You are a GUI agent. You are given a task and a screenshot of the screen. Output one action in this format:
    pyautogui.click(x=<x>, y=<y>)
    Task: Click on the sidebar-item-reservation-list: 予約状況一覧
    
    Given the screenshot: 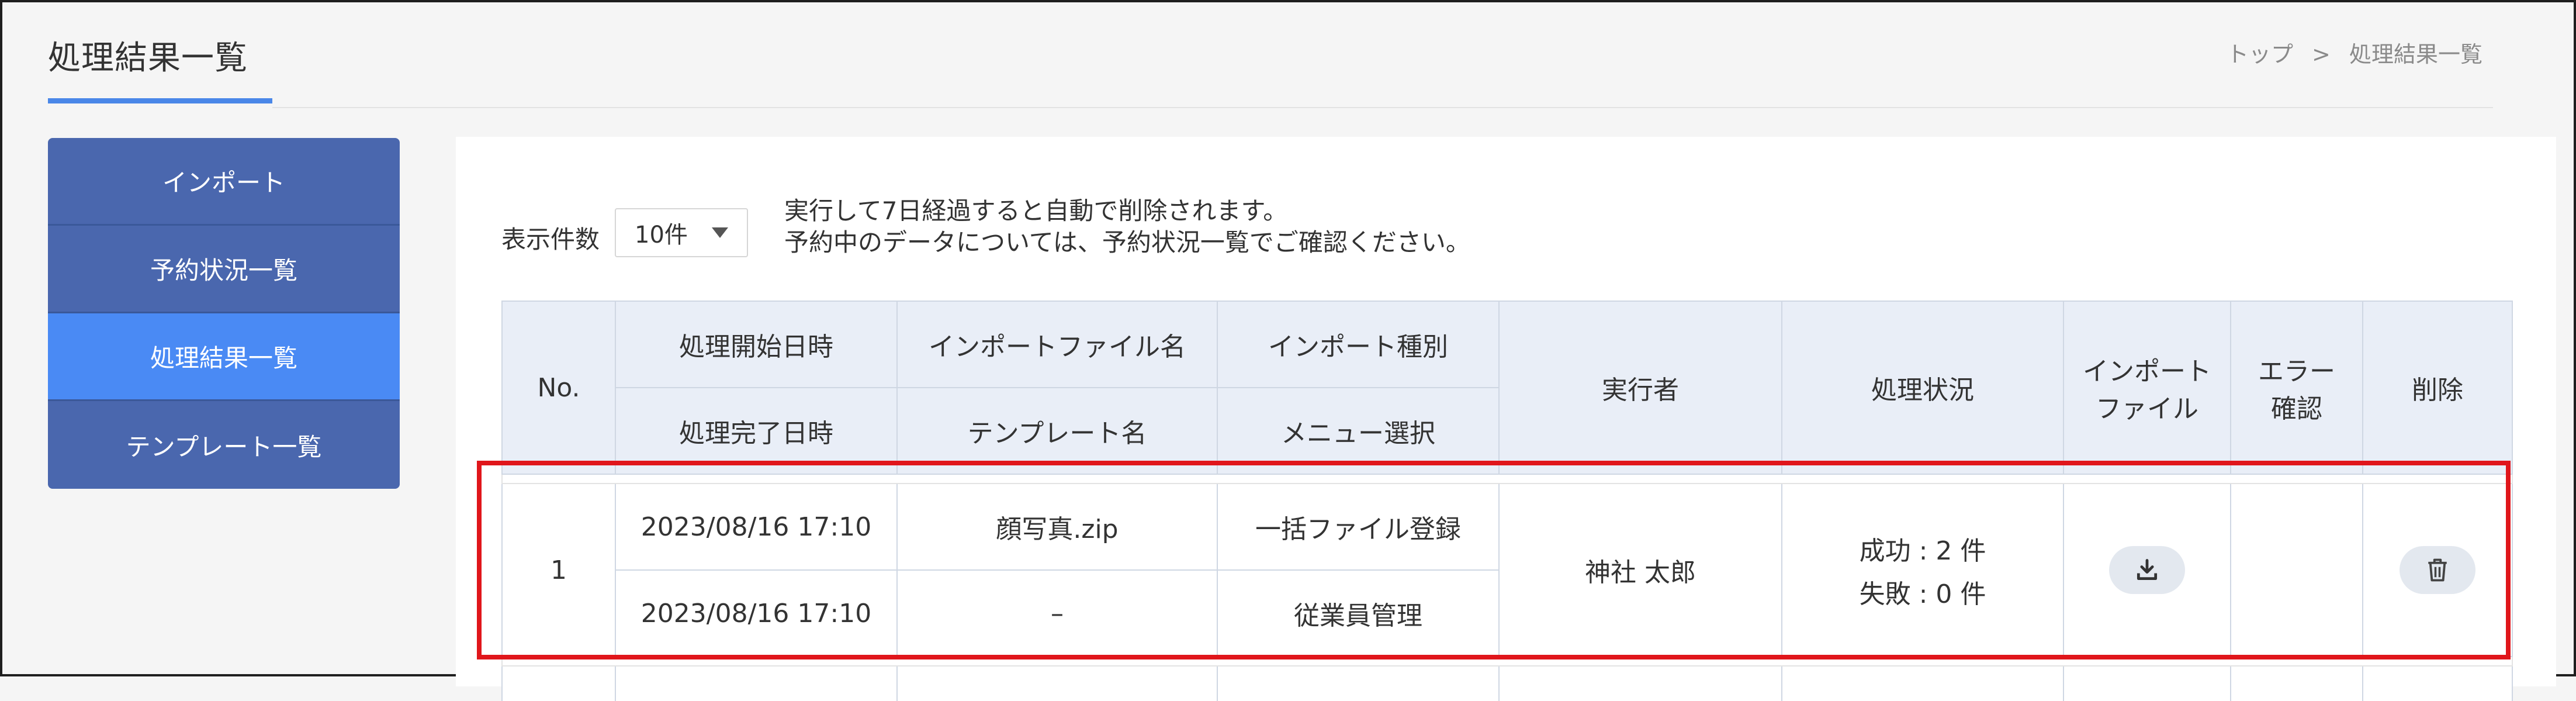 What is the action you would take?
    pyautogui.click(x=224, y=269)
    